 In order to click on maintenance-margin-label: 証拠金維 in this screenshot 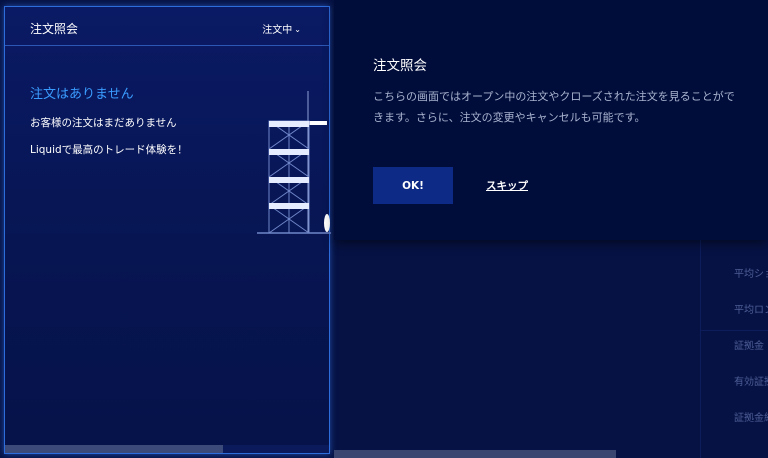, I will do `click(751, 418)`.